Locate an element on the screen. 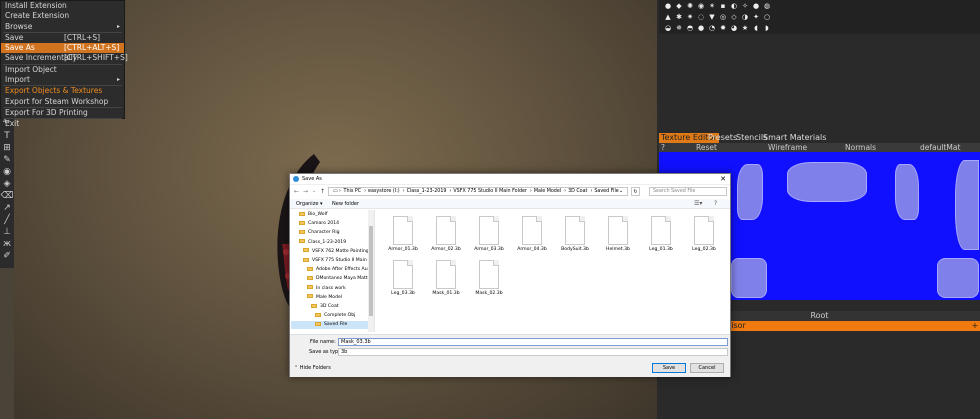  menu-item-save: Save [CTRL+S] is located at coordinates (62, 38).